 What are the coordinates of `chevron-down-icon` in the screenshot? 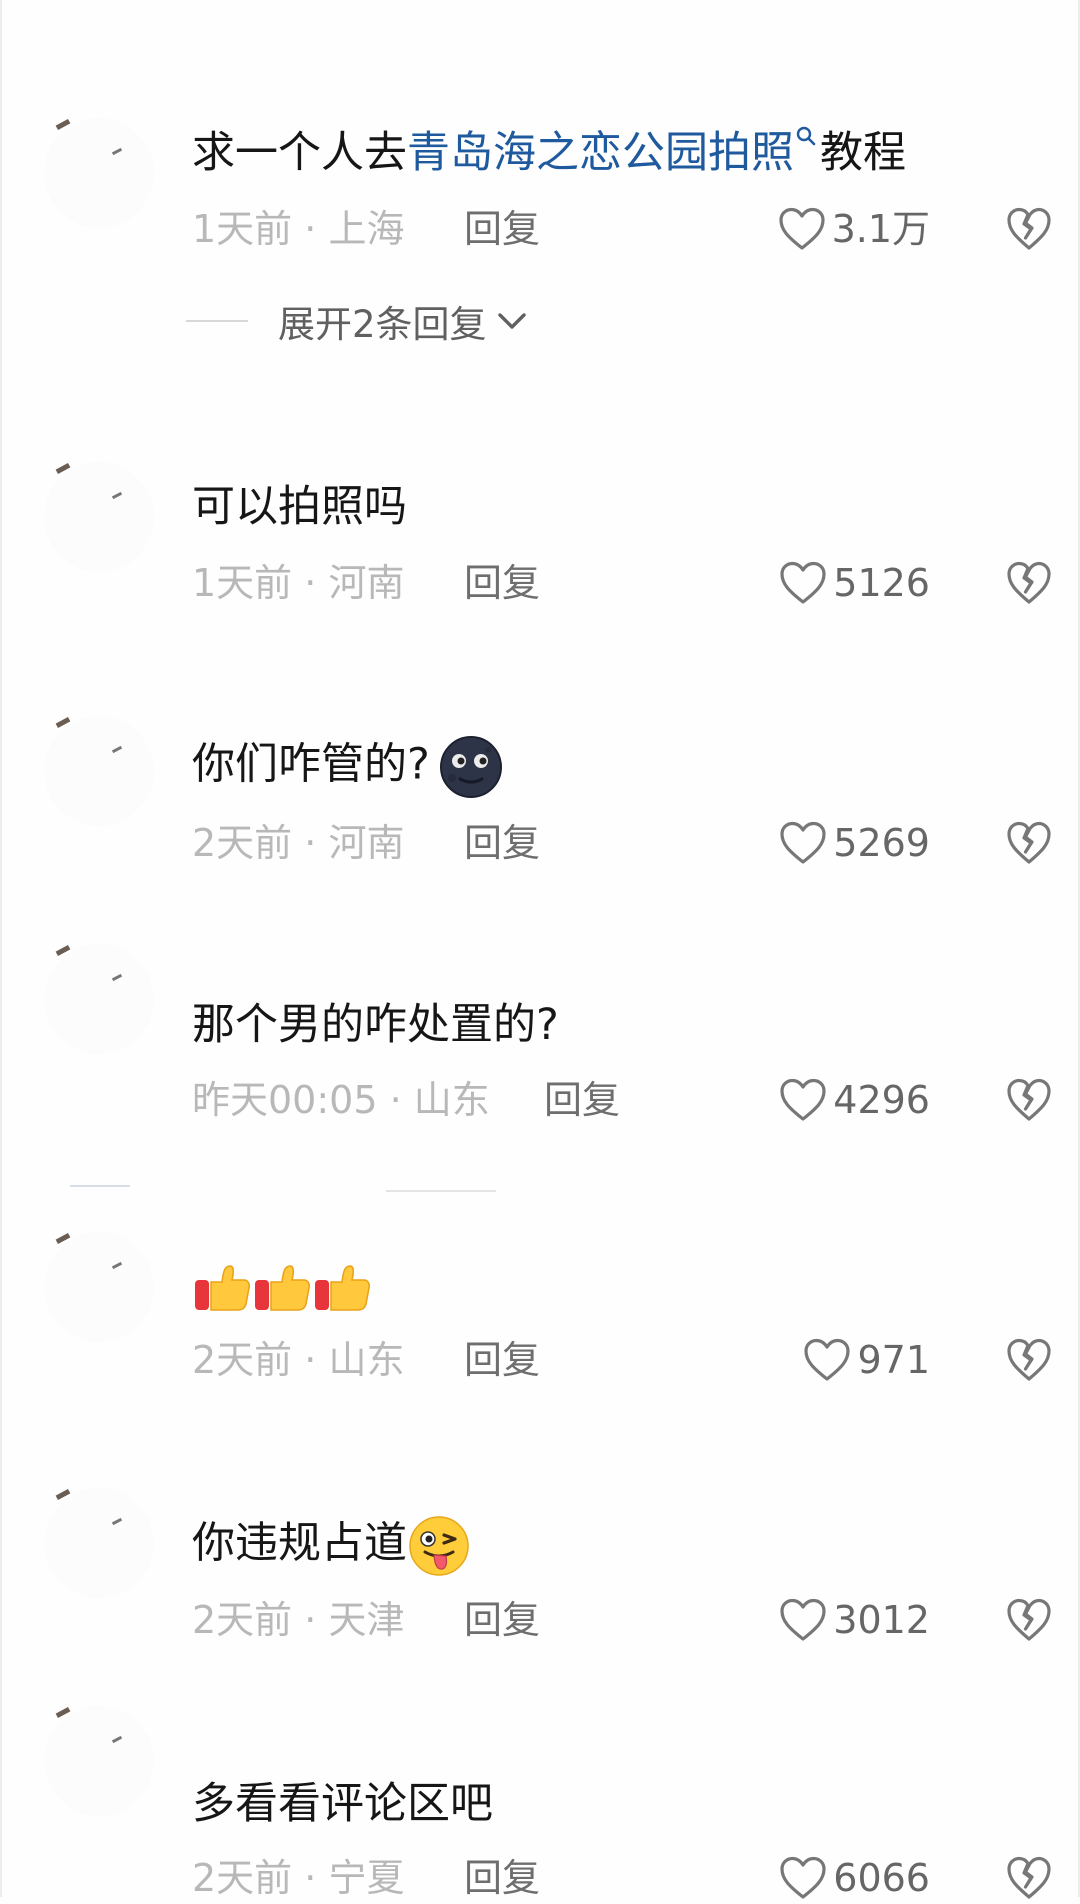 It's located at (511, 321).